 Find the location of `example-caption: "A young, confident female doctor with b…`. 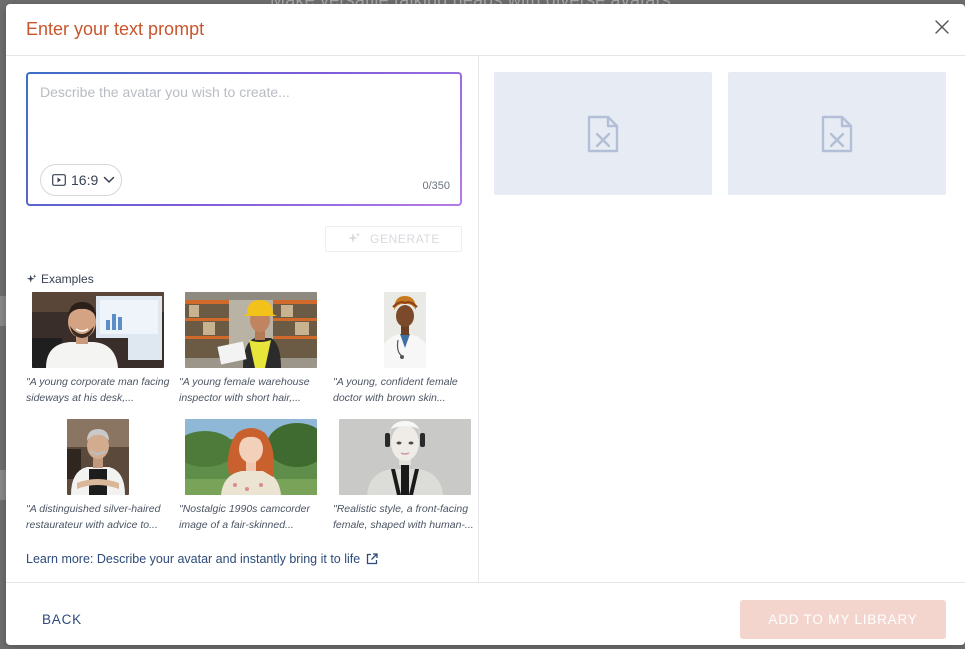

example-caption: "A young, confident female doctor with b… is located at coordinates (395, 390).